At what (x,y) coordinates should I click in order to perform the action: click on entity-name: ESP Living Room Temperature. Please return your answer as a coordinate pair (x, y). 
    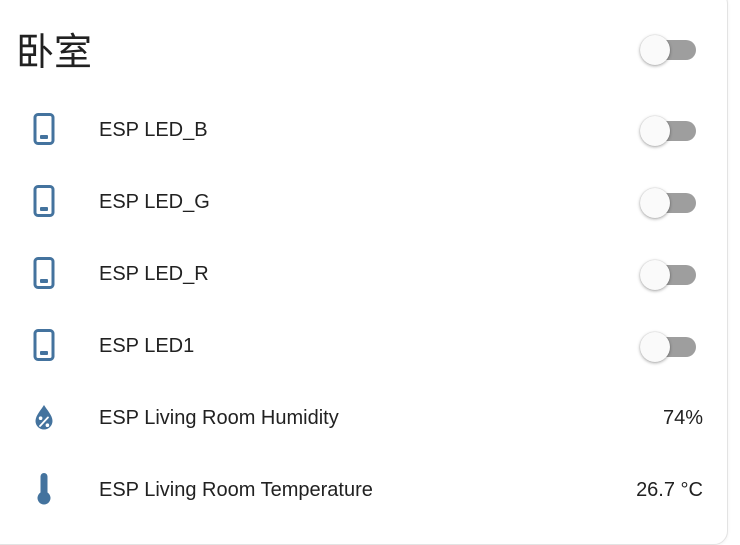
    Looking at the image, I should click on (236, 490).